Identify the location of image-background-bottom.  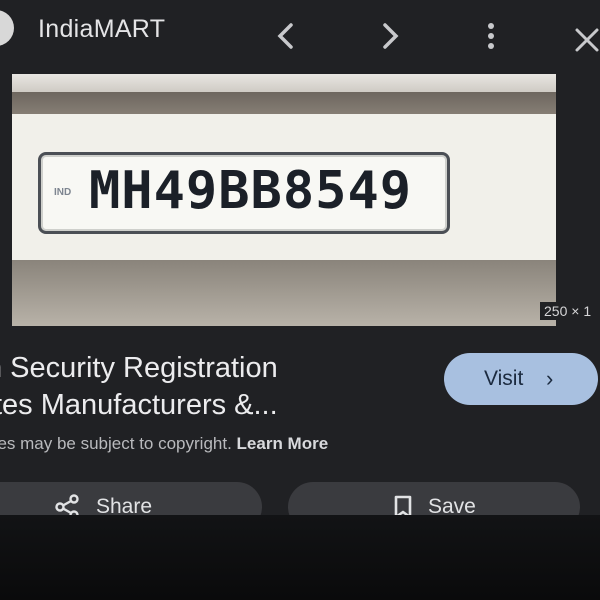
(284, 293).